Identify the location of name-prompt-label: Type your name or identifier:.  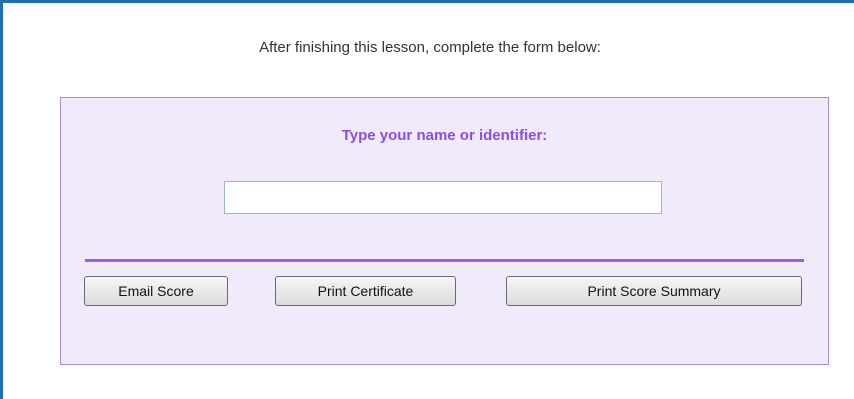
(444, 135).